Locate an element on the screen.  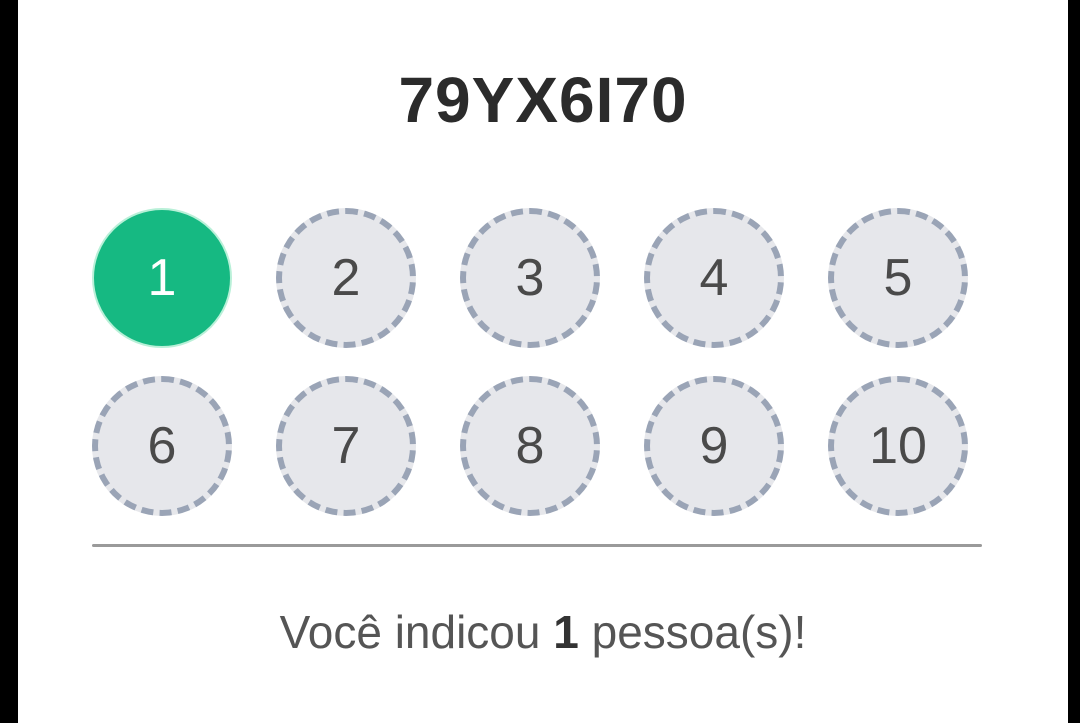
slot-6: 6 is located at coordinates (162, 446).